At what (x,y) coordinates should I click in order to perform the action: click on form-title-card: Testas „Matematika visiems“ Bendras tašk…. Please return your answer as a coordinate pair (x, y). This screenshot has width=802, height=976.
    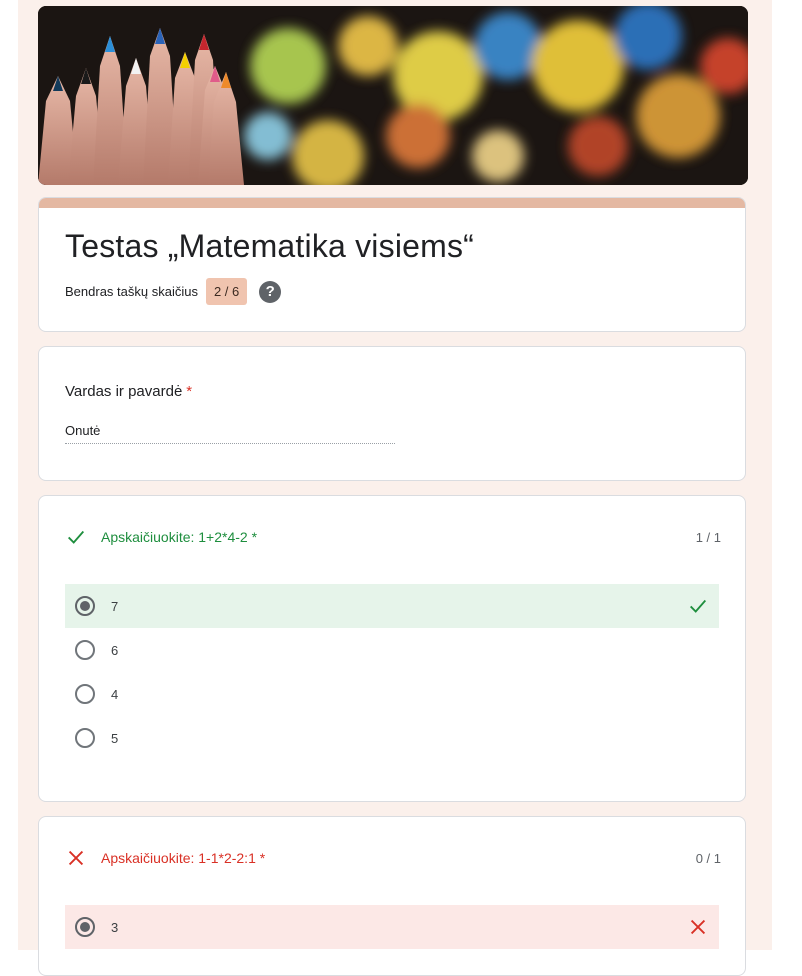
    Looking at the image, I should click on (392, 264).